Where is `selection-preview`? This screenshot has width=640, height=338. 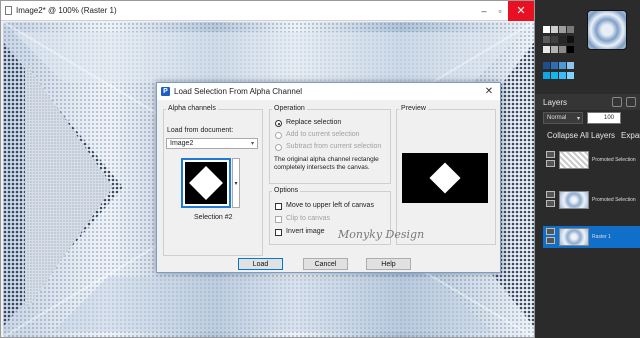
selection-preview is located at coordinates (445, 178).